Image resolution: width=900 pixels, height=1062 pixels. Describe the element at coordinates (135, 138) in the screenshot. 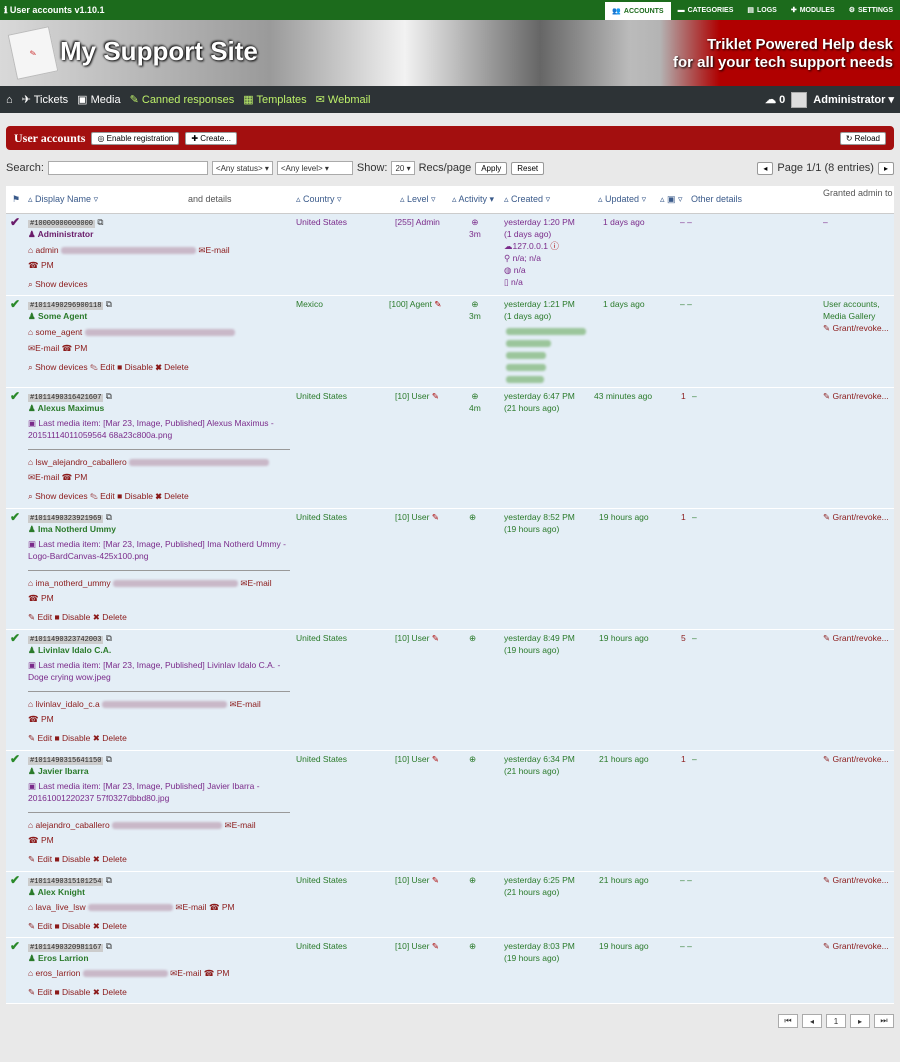

I see `enable-registration-button: ◎ Enable registration` at that location.